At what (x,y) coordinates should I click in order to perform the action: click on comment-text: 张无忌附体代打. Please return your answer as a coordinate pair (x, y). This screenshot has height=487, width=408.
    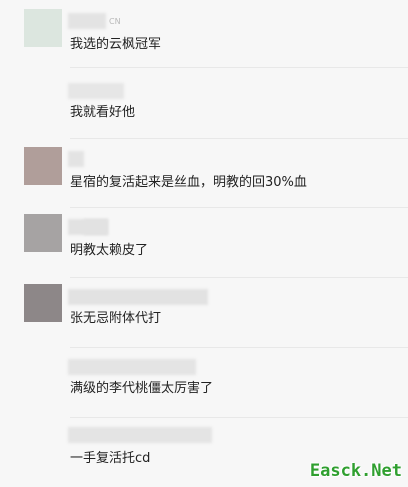
    Looking at the image, I should click on (116, 318).